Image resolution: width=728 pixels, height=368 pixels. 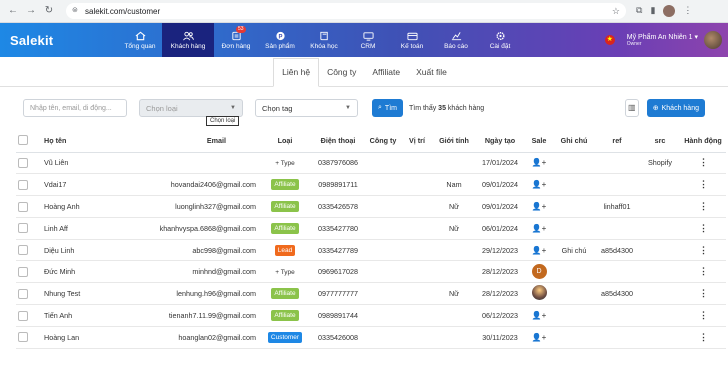 I want to click on bookmark-star-icon: ☆, so click(x=616, y=11).